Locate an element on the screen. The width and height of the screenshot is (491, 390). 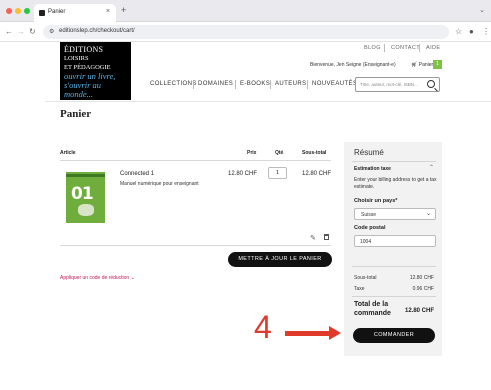
cart-icon: 🛒︎ is located at coordinates (414, 65).